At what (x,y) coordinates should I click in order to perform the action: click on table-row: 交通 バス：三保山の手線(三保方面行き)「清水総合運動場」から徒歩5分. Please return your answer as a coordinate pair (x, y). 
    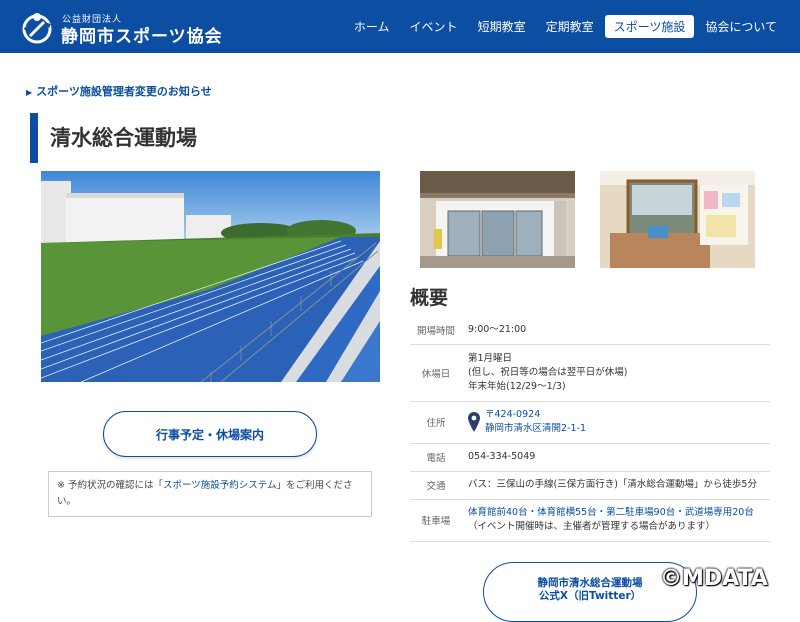
    Looking at the image, I should click on (590, 485).